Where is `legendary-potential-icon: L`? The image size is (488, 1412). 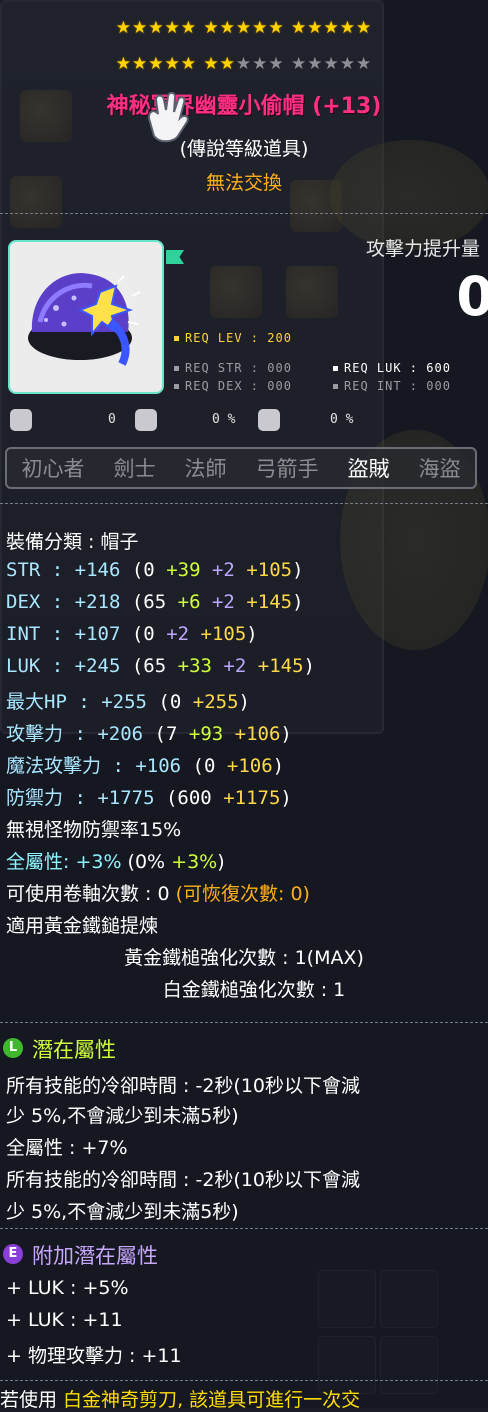
legendary-potential-icon: L is located at coordinates (13, 1048).